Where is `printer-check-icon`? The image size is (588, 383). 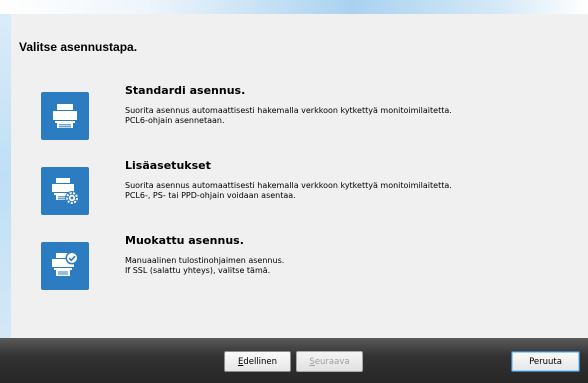
printer-check-icon is located at coordinates (65, 263).